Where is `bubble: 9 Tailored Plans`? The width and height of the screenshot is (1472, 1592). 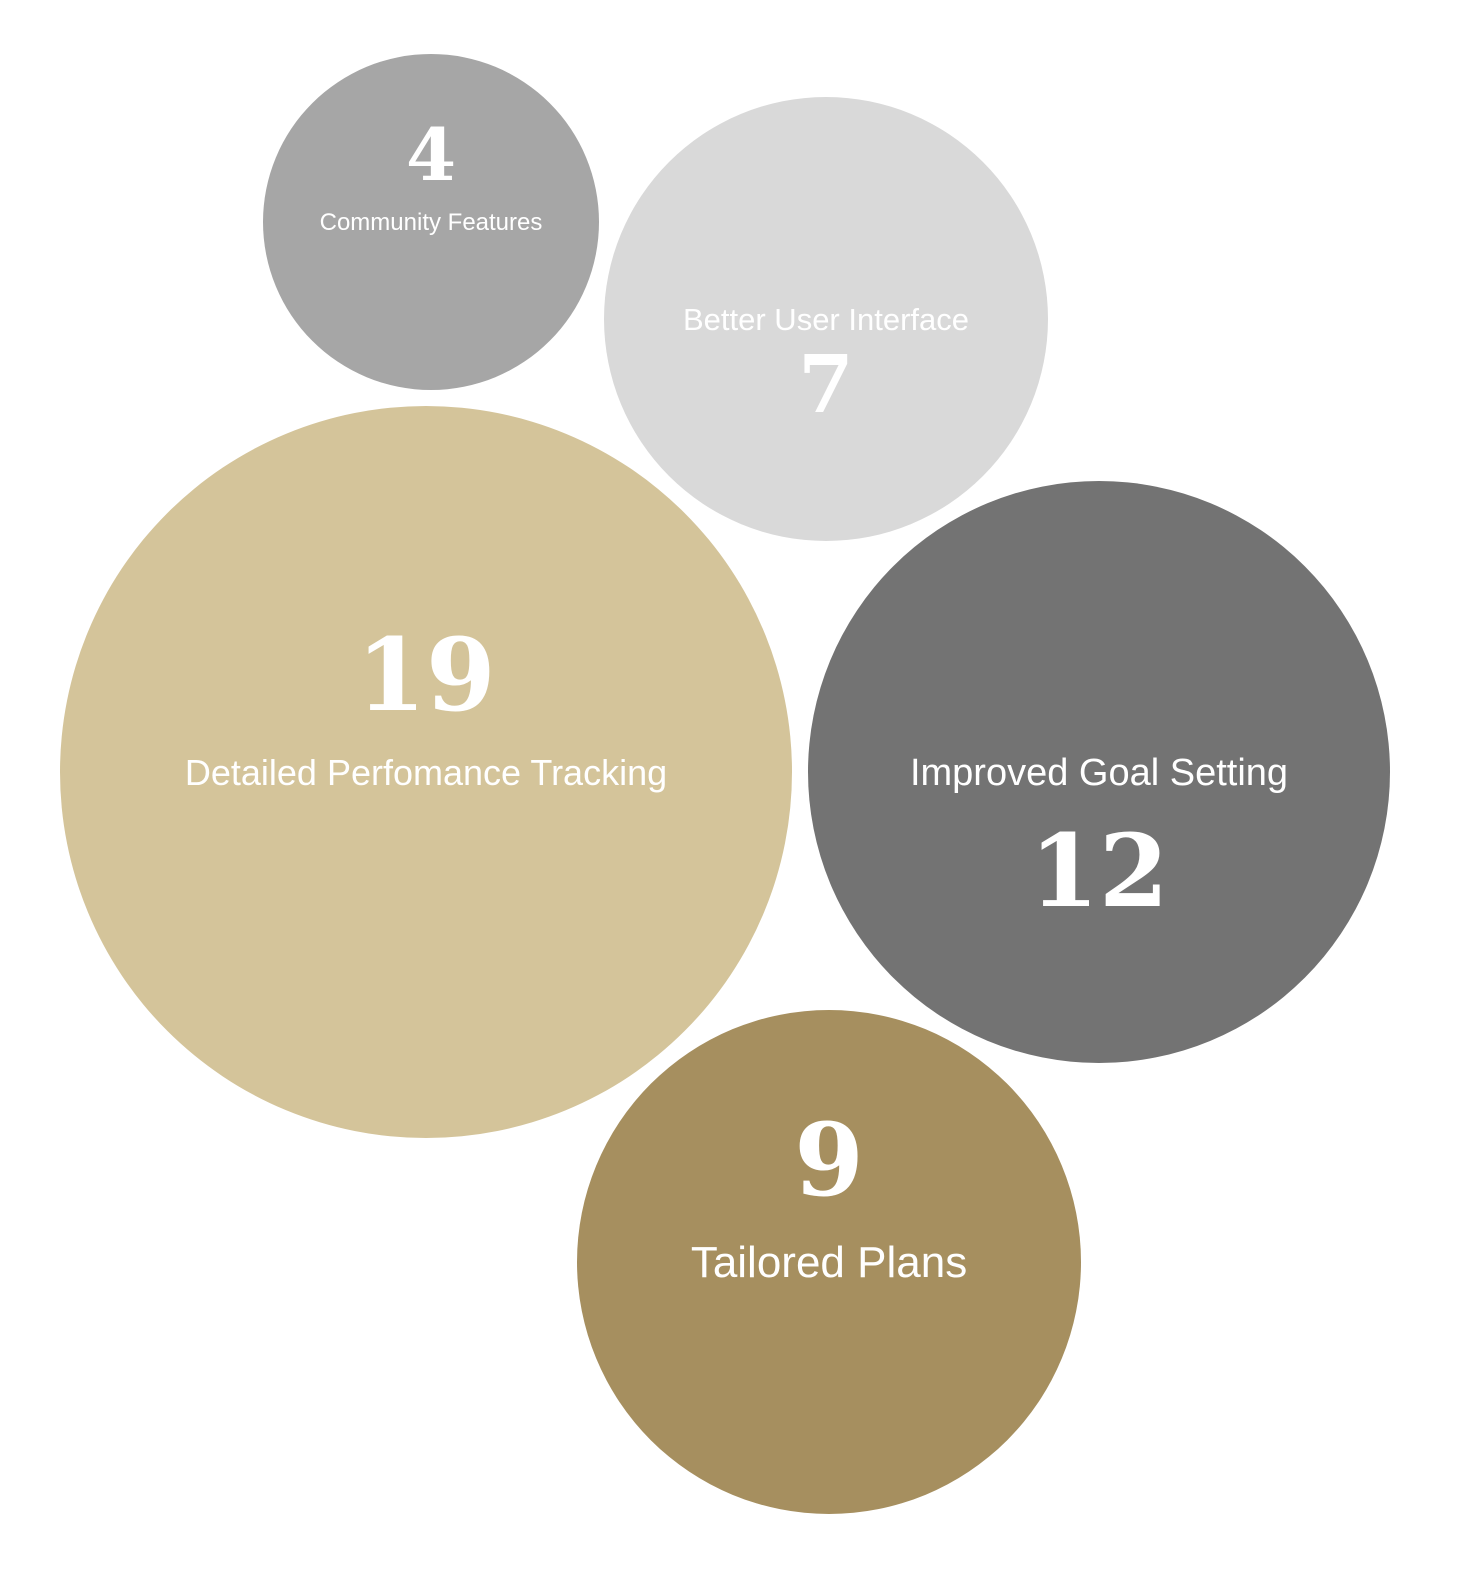 bubble: 9 Tailored Plans is located at coordinates (829, 1262).